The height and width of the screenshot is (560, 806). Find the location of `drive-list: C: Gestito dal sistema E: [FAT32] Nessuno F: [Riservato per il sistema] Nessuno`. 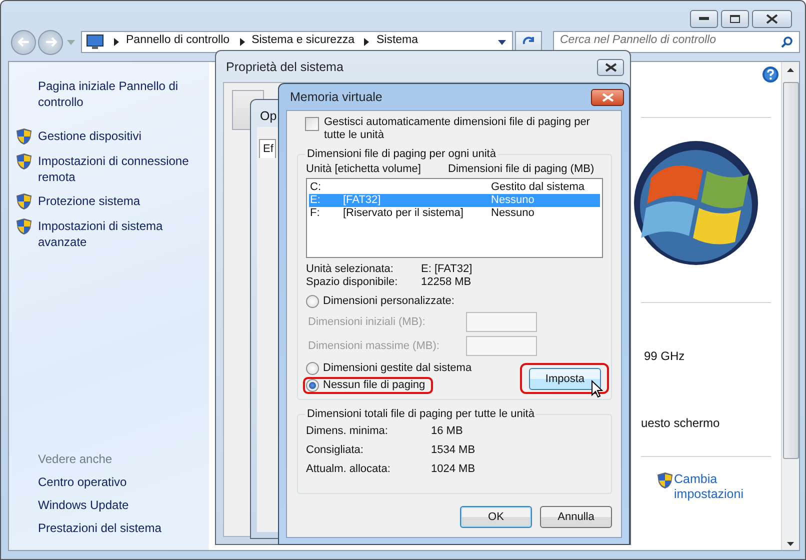

drive-list: C: Gestito dal sistema E: [FAT32] Nessuno F: [Riservato per il sistema] Nessuno is located at coordinates (454, 218).